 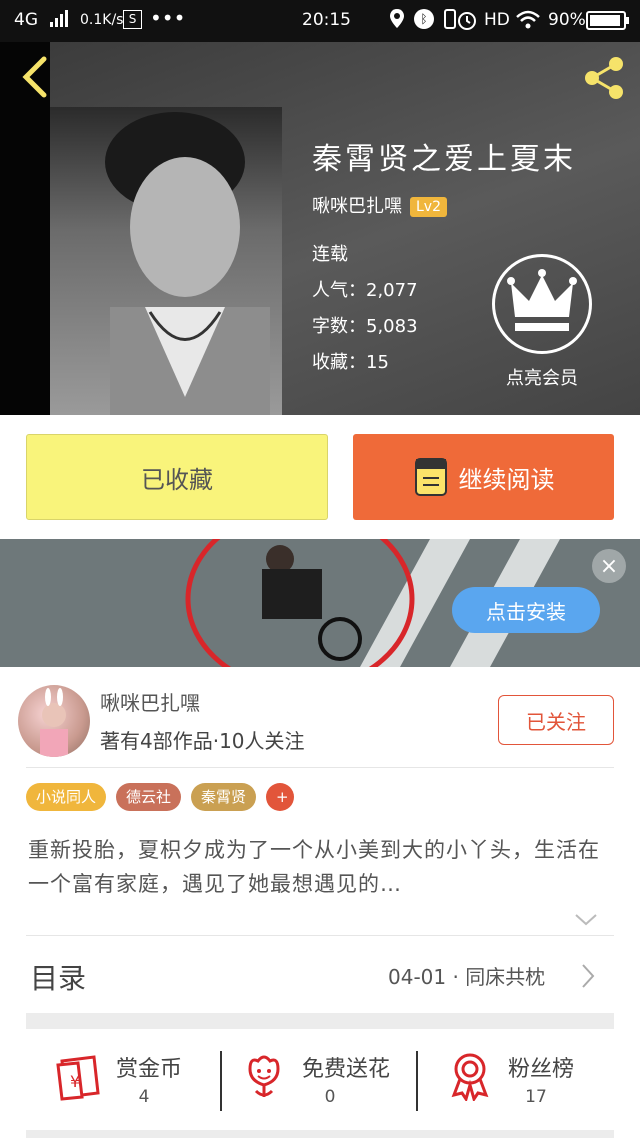 What do you see at coordinates (528, 22) in the screenshot?
I see `wifi-icon` at bounding box center [528, 22].